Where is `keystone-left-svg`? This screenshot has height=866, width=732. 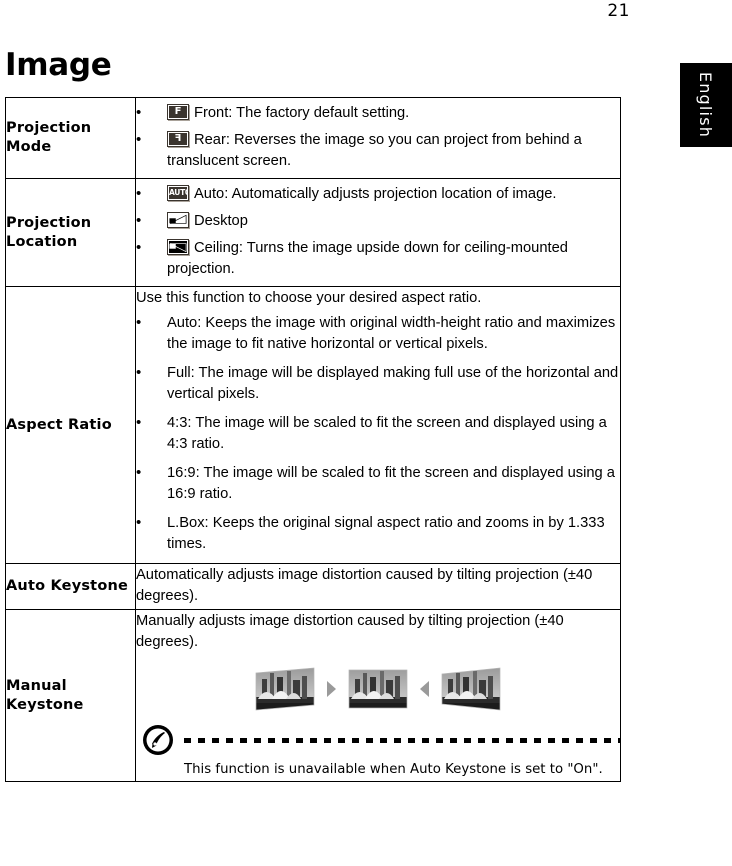 keystone-left-svg is located at coordinates (285, 689).